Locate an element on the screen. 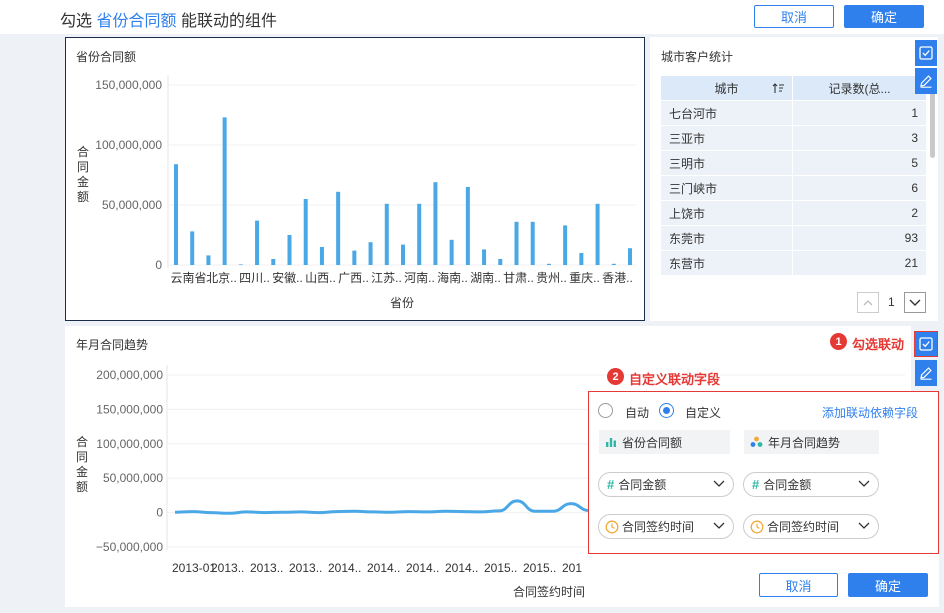 The image size is (944, 613). count-cell: 93 is located at coordinates (911, 238).